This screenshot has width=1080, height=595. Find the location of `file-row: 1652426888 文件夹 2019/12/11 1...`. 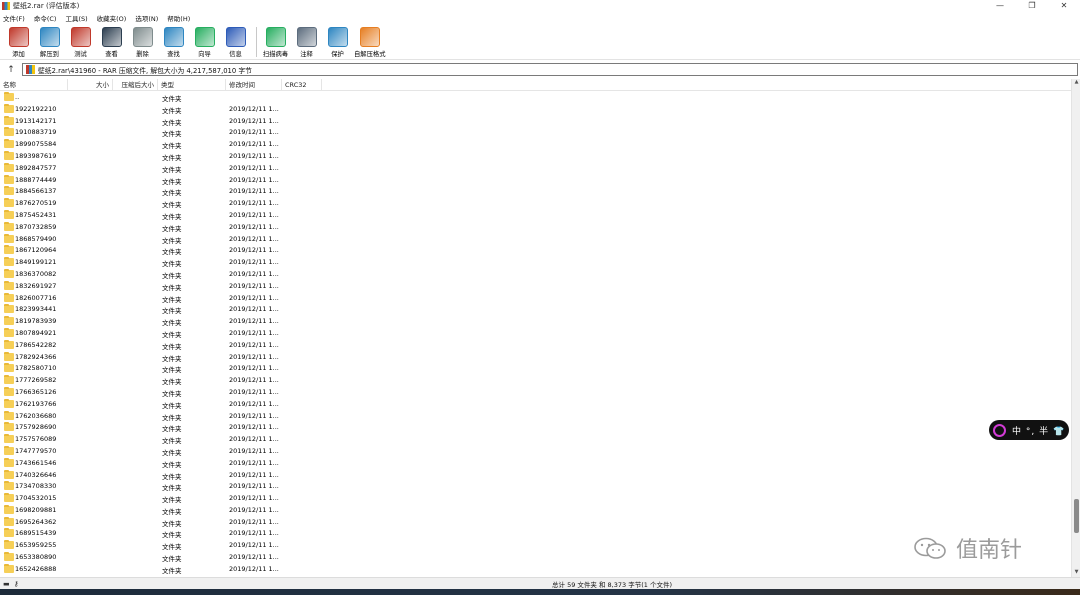

file-row: 1652426888 文件夹 2019/12/11 1... is located at coordinates (535, 569).